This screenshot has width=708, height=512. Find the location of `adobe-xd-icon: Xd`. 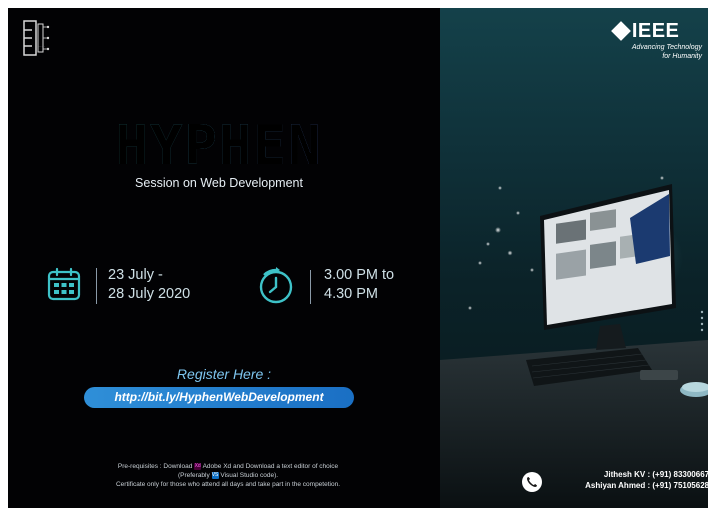

adobe-xd-icon: Xd is located at coordinates (198, 466).